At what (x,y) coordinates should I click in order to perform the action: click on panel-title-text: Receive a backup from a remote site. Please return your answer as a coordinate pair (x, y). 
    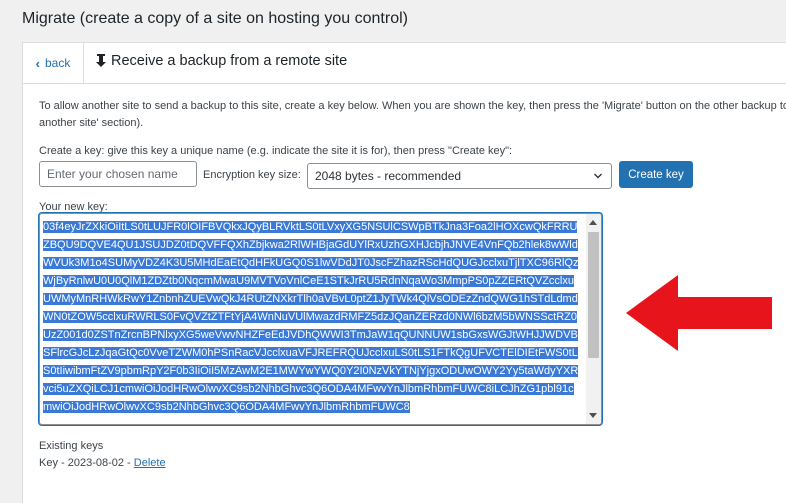
    Looking at the image, I should click on (229, 61).